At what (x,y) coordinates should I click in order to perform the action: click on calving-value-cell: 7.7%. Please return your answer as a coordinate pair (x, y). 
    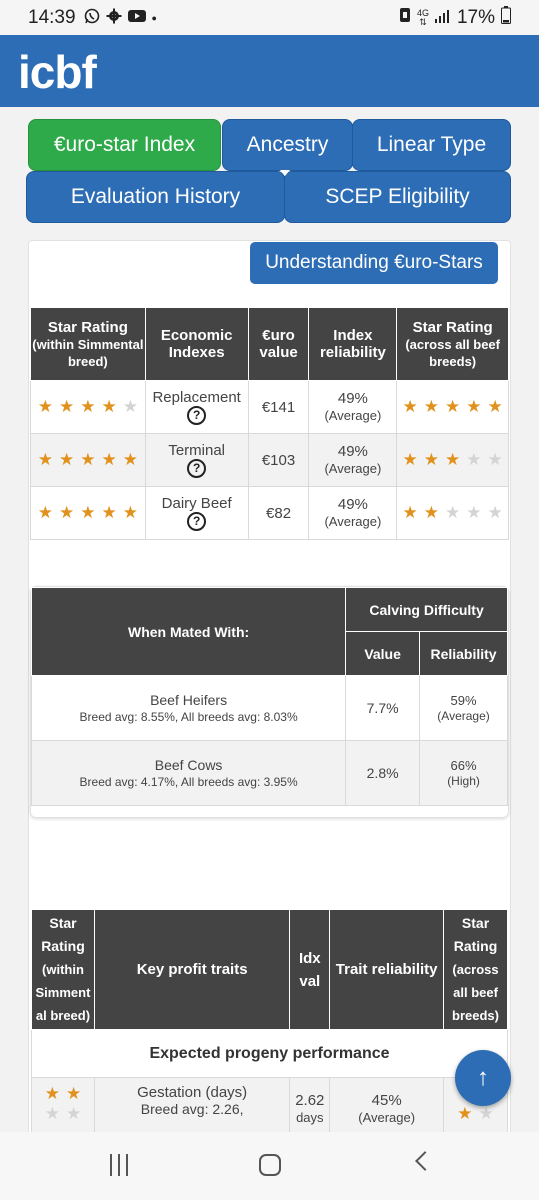
    Looking at the image, I should click on (383, 708).